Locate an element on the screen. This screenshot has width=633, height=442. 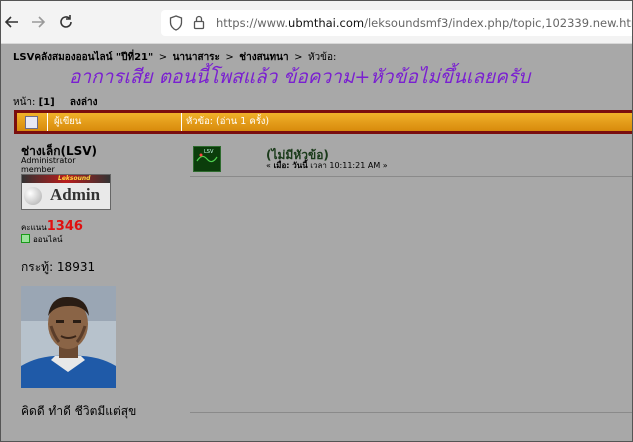
lock-icon is located at coordinates (199, 22).